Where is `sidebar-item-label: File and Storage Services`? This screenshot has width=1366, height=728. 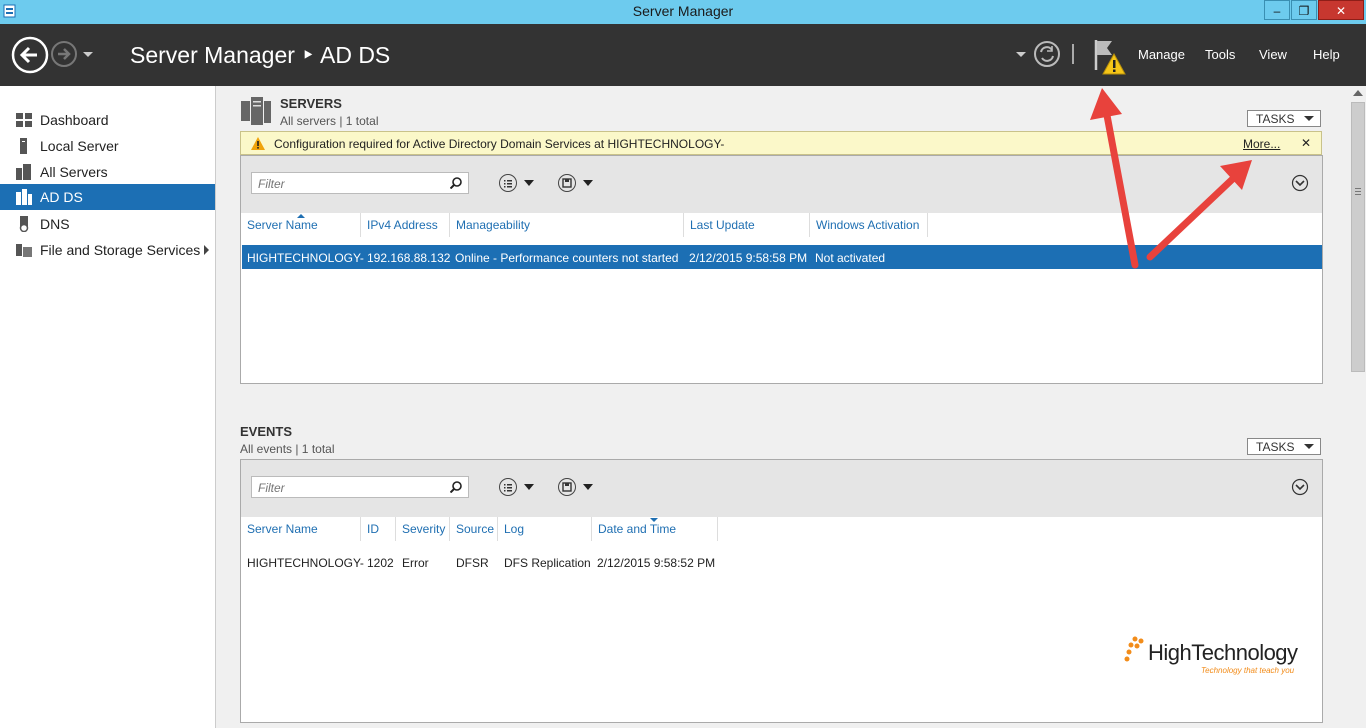
sidebar-item-label: File and Storage Services is located at coordinates (120, 250).